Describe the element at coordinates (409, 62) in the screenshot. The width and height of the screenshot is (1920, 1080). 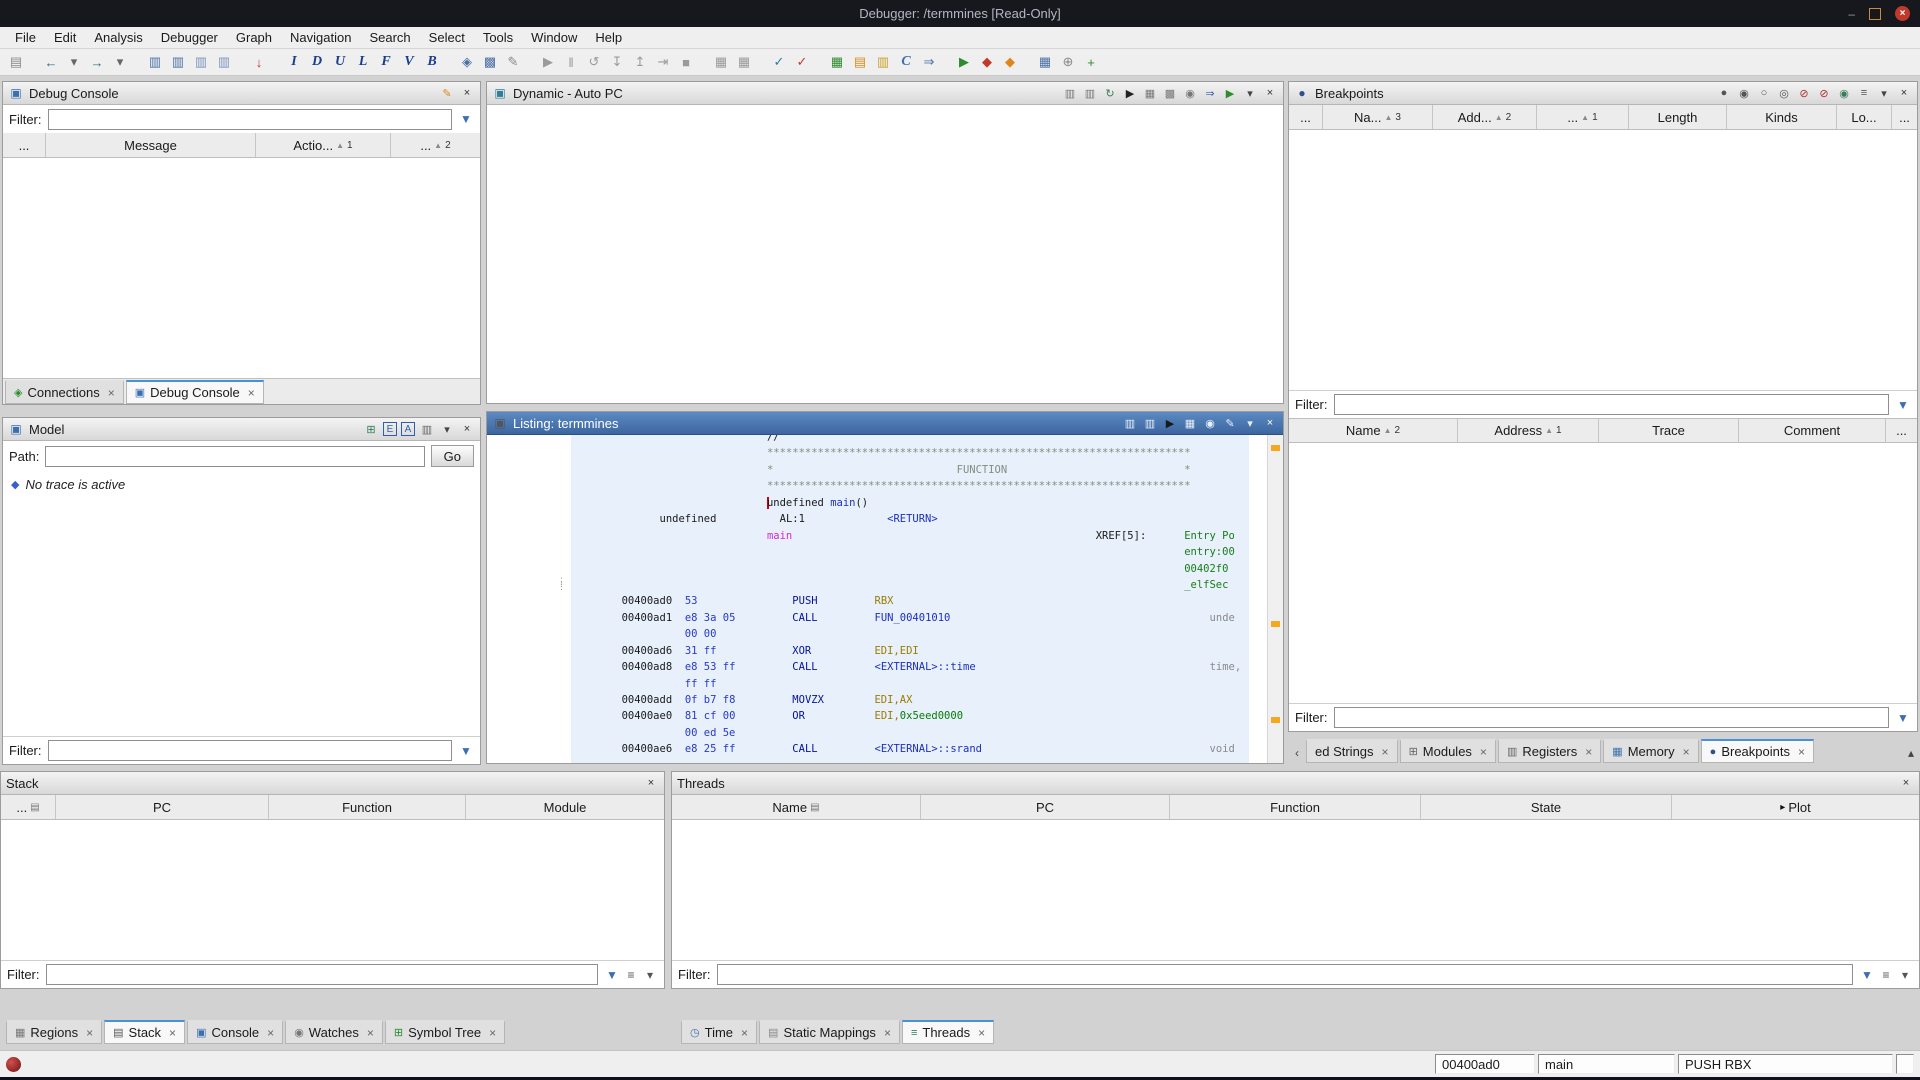
I see `mark-v-icon: V` at that location.